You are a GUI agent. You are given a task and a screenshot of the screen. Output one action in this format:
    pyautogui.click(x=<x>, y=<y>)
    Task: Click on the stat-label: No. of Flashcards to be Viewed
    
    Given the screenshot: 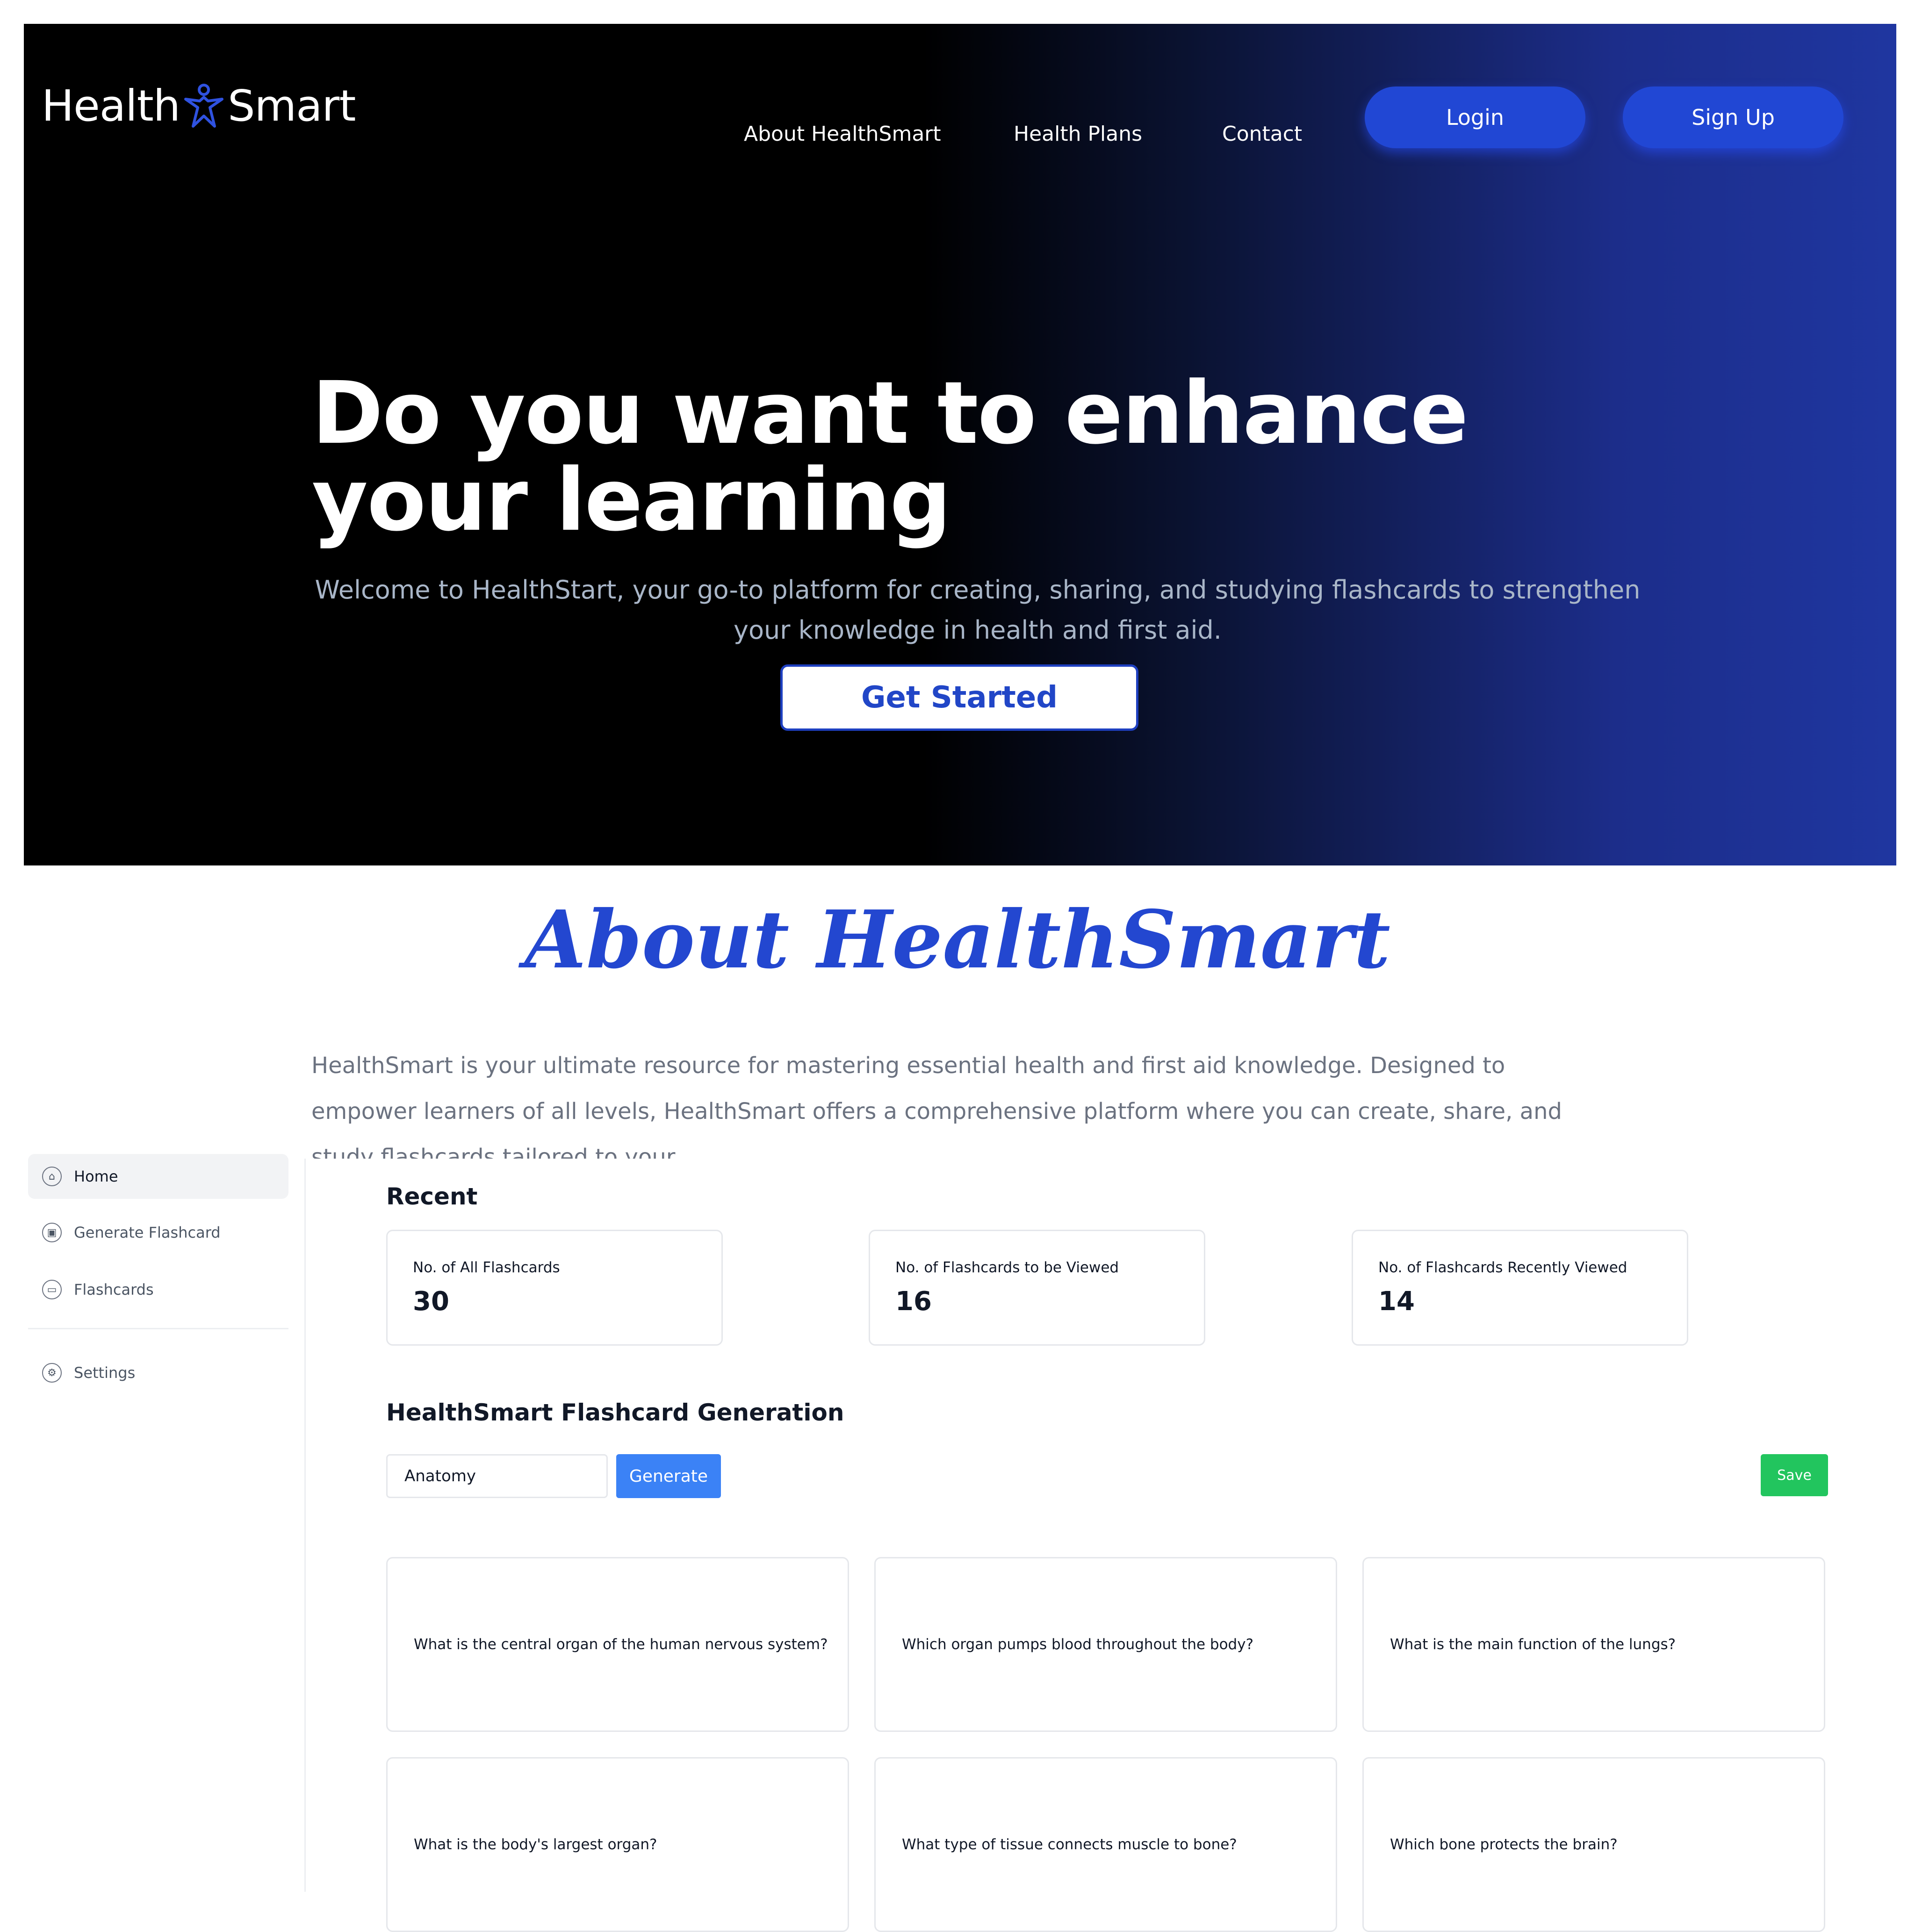 What is the action you would take?
    pyautogui.click(x=1007, y=1267)
    